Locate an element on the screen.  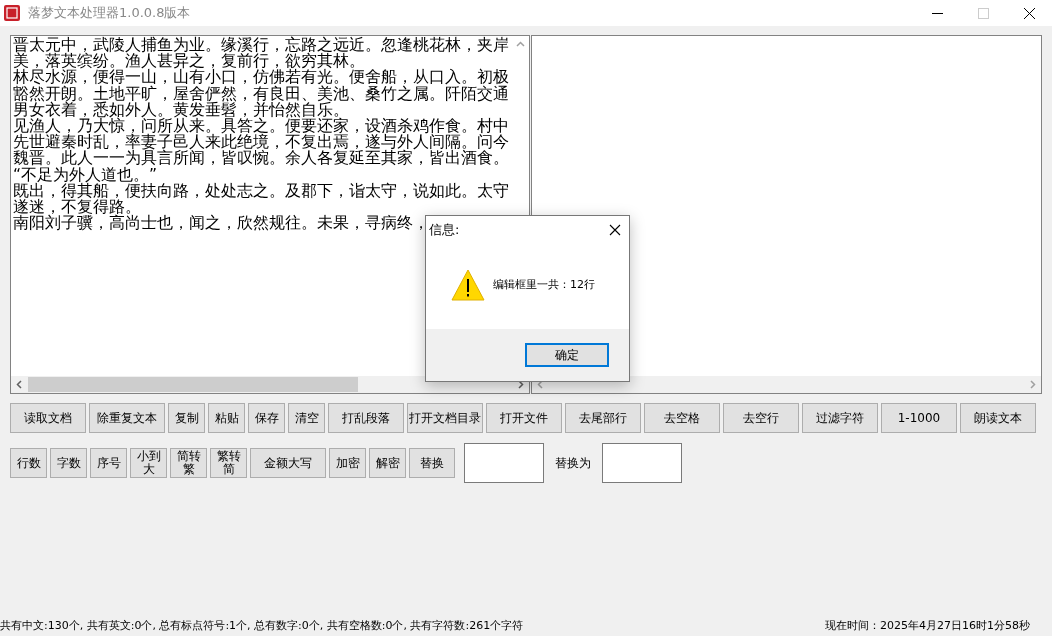
text-line: 美，落英缤纷。渔人甚异之，复前行，欲穷其林。 is located at coordinates (189, 61).